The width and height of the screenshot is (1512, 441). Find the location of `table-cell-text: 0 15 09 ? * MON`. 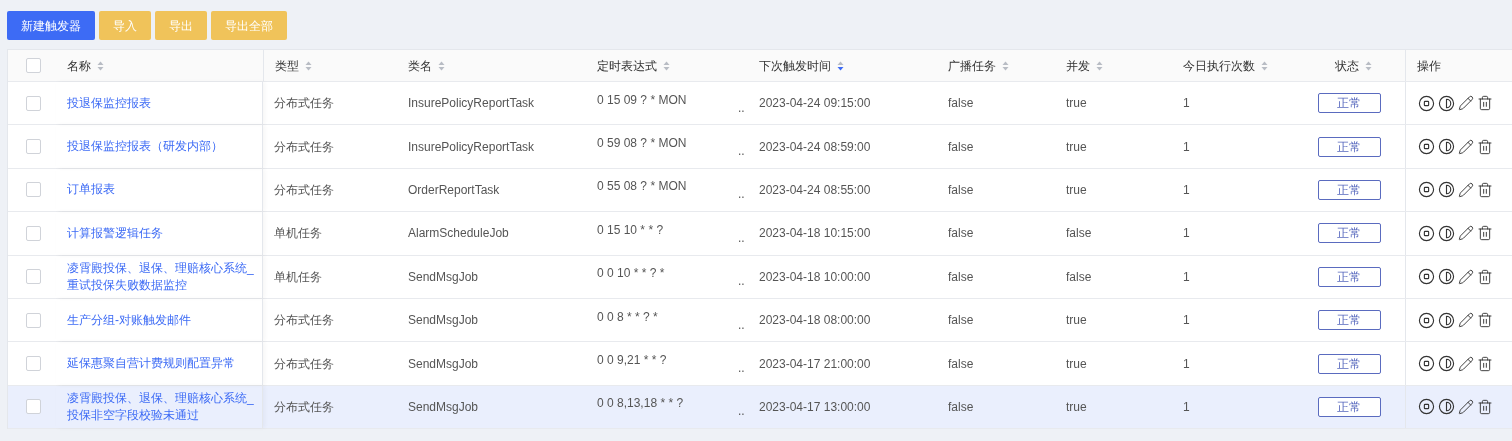

table-cell-text: 0 15 09 ? * MON is located at coordinates (642, 100).